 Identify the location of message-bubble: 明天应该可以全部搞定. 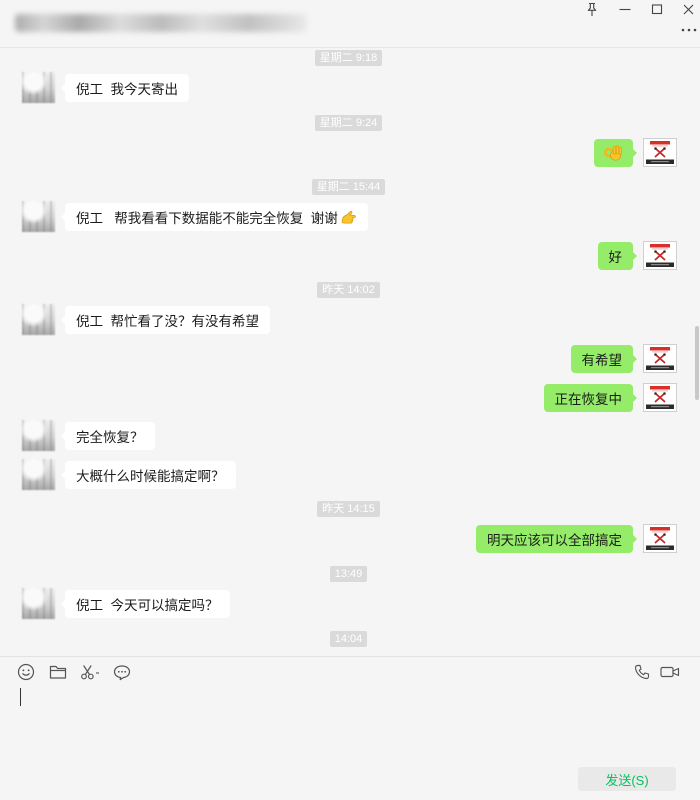
(556, 539).